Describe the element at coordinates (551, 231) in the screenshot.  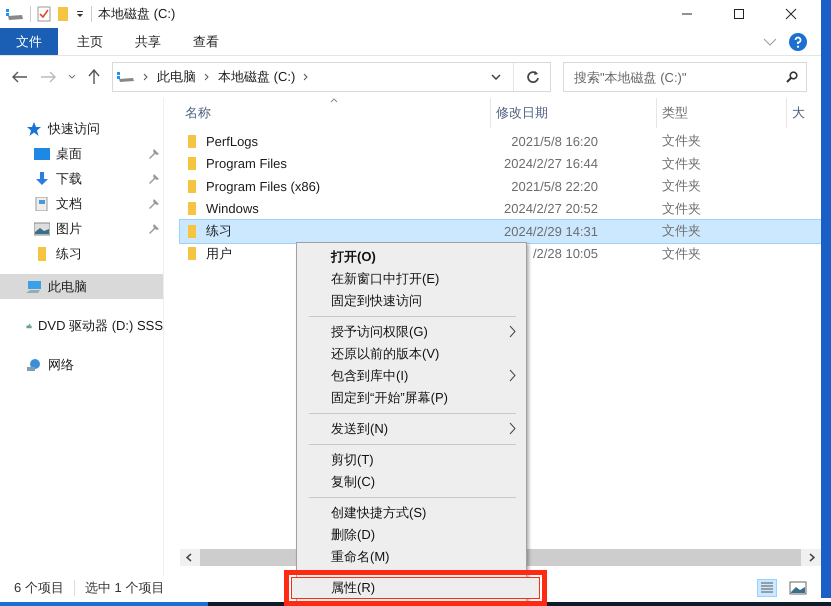
I see `file-date: 2024/2/29 14:31` at that location.